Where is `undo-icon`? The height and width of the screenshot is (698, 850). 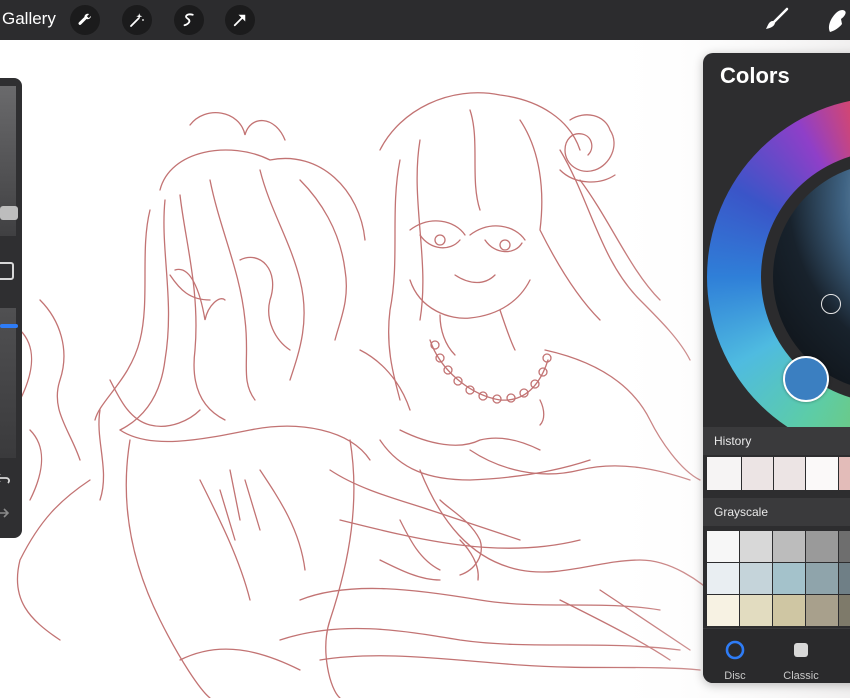 undo-icon is located at coordinates (6, 479).